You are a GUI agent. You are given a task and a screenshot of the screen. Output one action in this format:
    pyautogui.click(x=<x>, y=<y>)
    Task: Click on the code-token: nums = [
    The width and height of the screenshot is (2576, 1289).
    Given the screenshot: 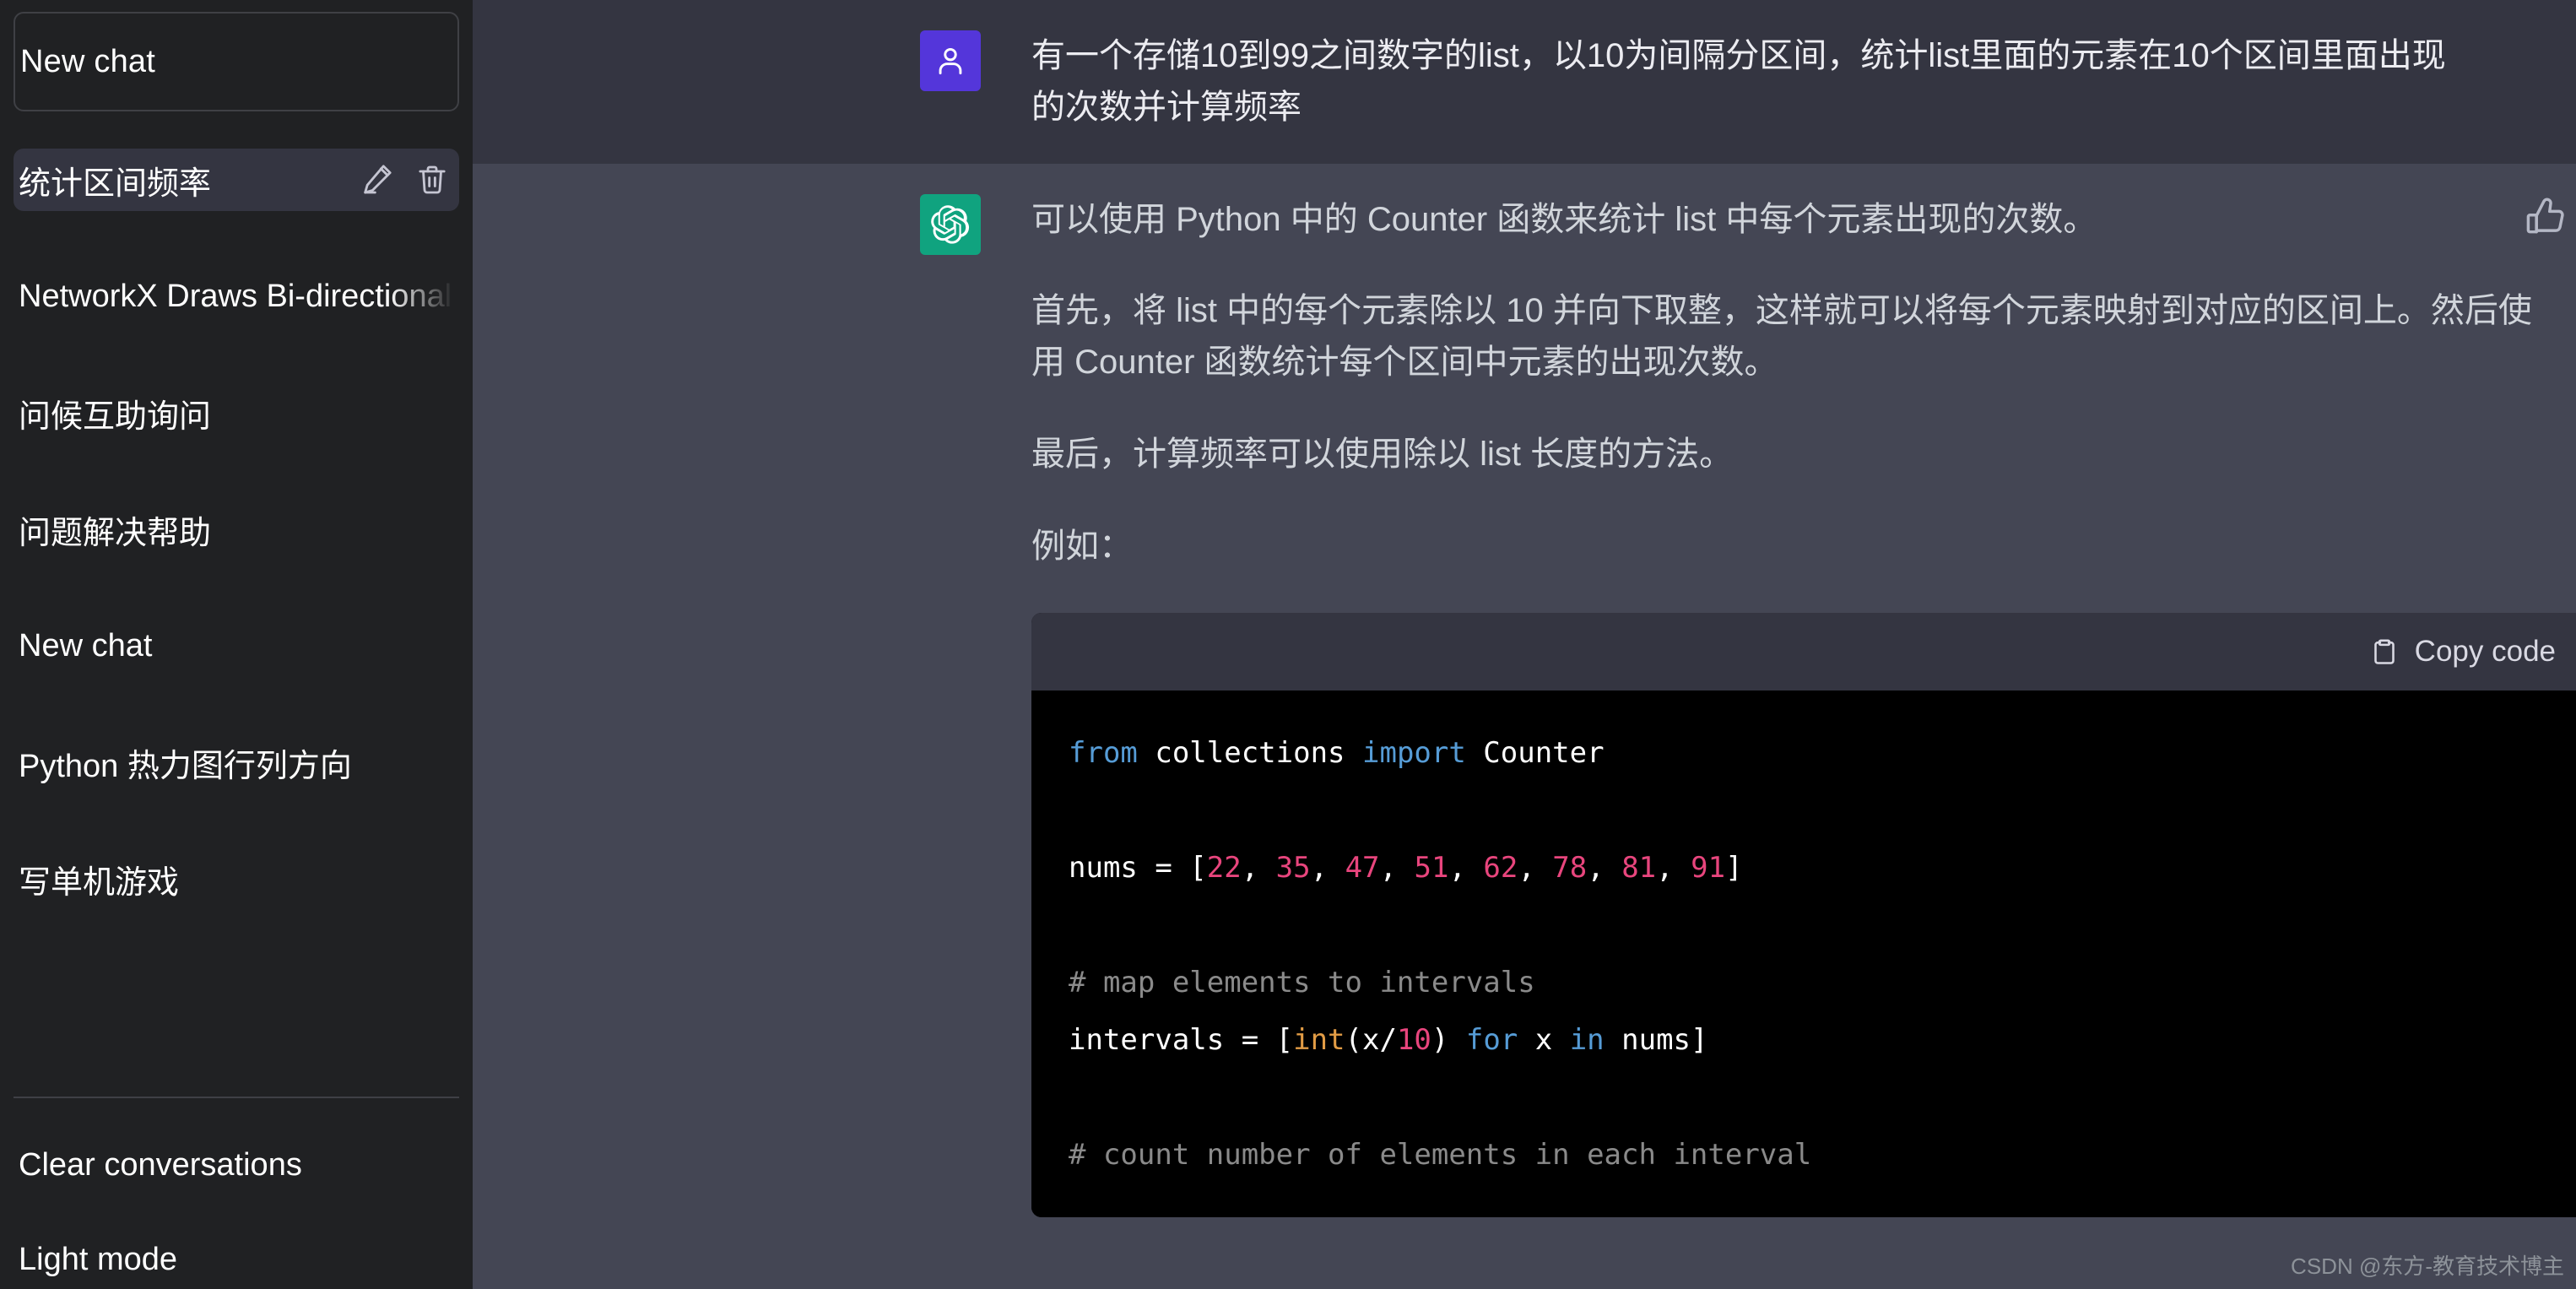 What is the action you would take?
    pyautogui.click(x=1138, y=867)
    